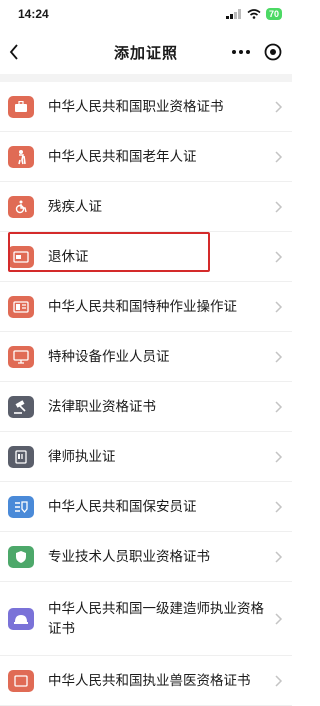 The width and height of the screenshot is (320, 706). What do you see at coordinates (21, 106) in the screenshot?
I see `briefcase-icon` at bounding box center [21, 106].